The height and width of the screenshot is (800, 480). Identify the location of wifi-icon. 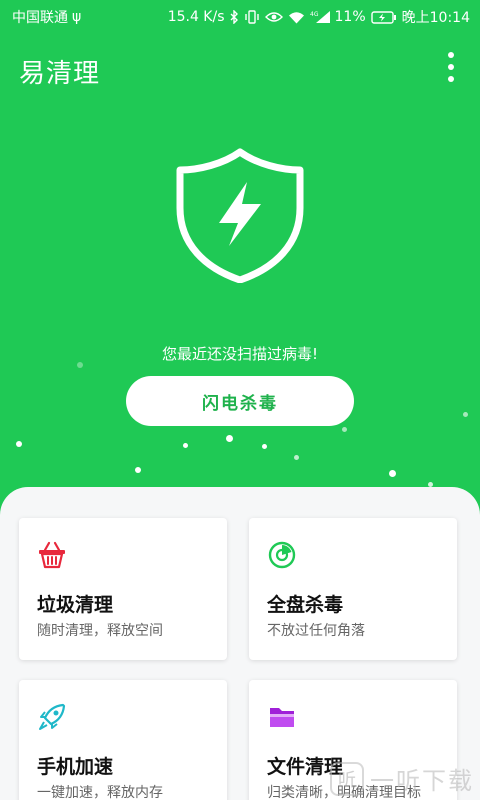
(296, 17).